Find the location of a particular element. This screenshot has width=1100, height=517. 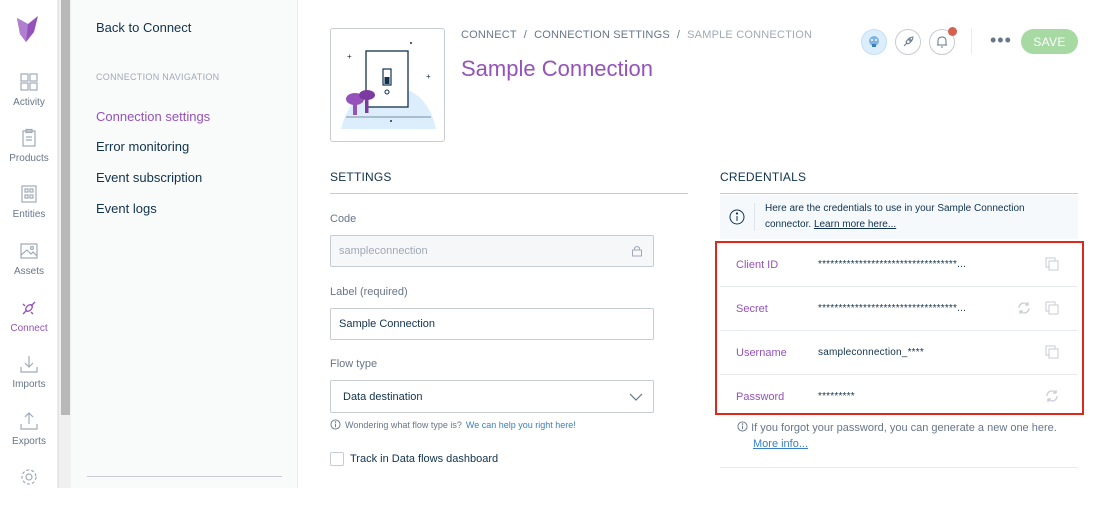

chevron-down-icon is located at coordinates (636, 397).